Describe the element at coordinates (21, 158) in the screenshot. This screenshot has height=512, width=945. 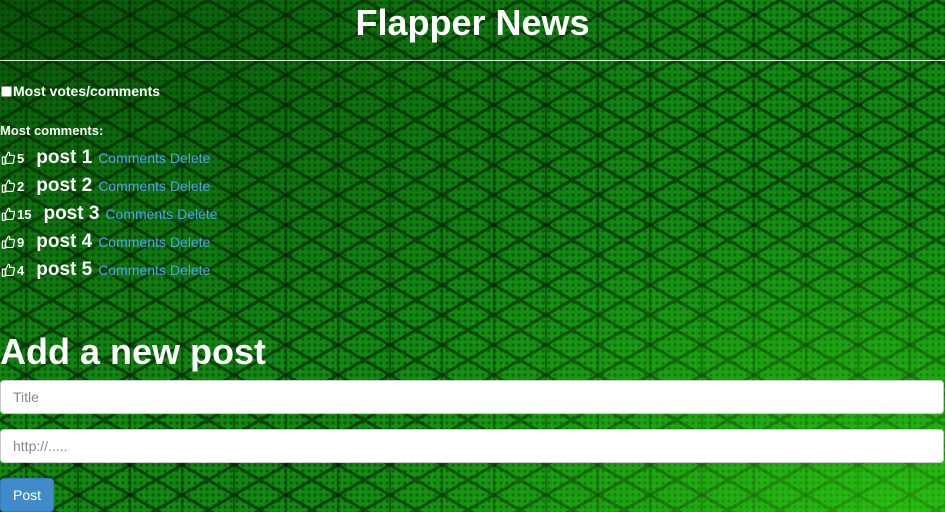
I see `vote-count: 5` at that location.